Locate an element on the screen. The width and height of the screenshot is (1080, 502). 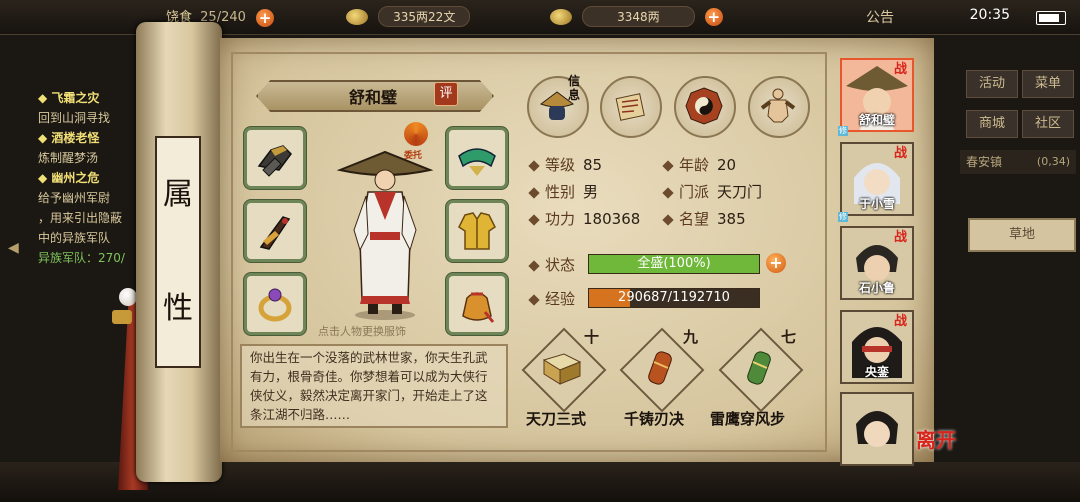
skill-name: 千铸刃决 is located at coordinates (654, 419).